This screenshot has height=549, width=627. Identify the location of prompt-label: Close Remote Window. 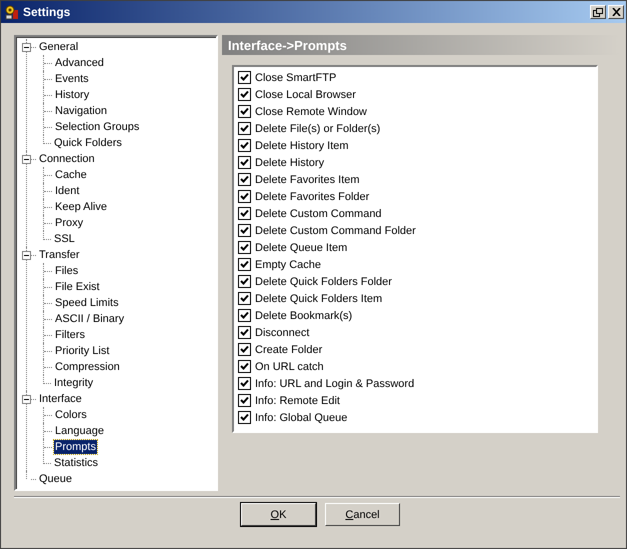
(311, 112).